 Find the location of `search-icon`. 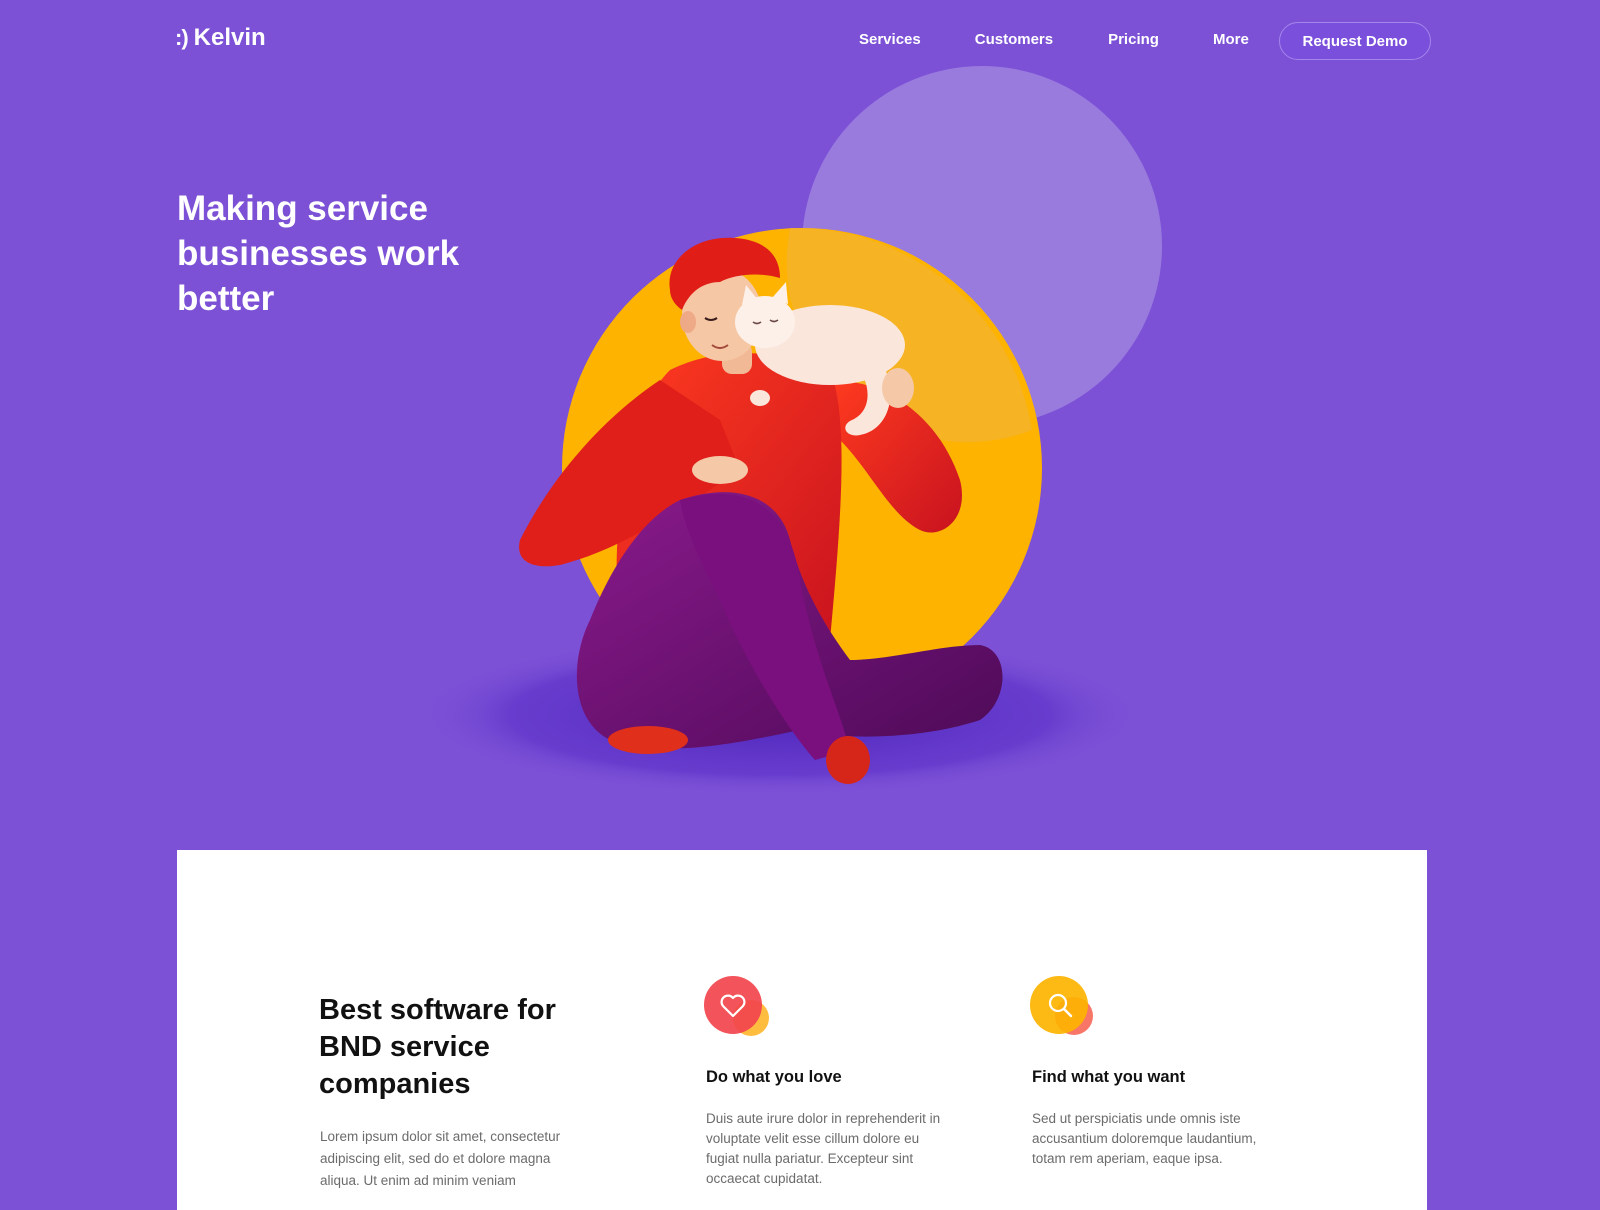

search-icon is located at coordinates (1065, 1008).